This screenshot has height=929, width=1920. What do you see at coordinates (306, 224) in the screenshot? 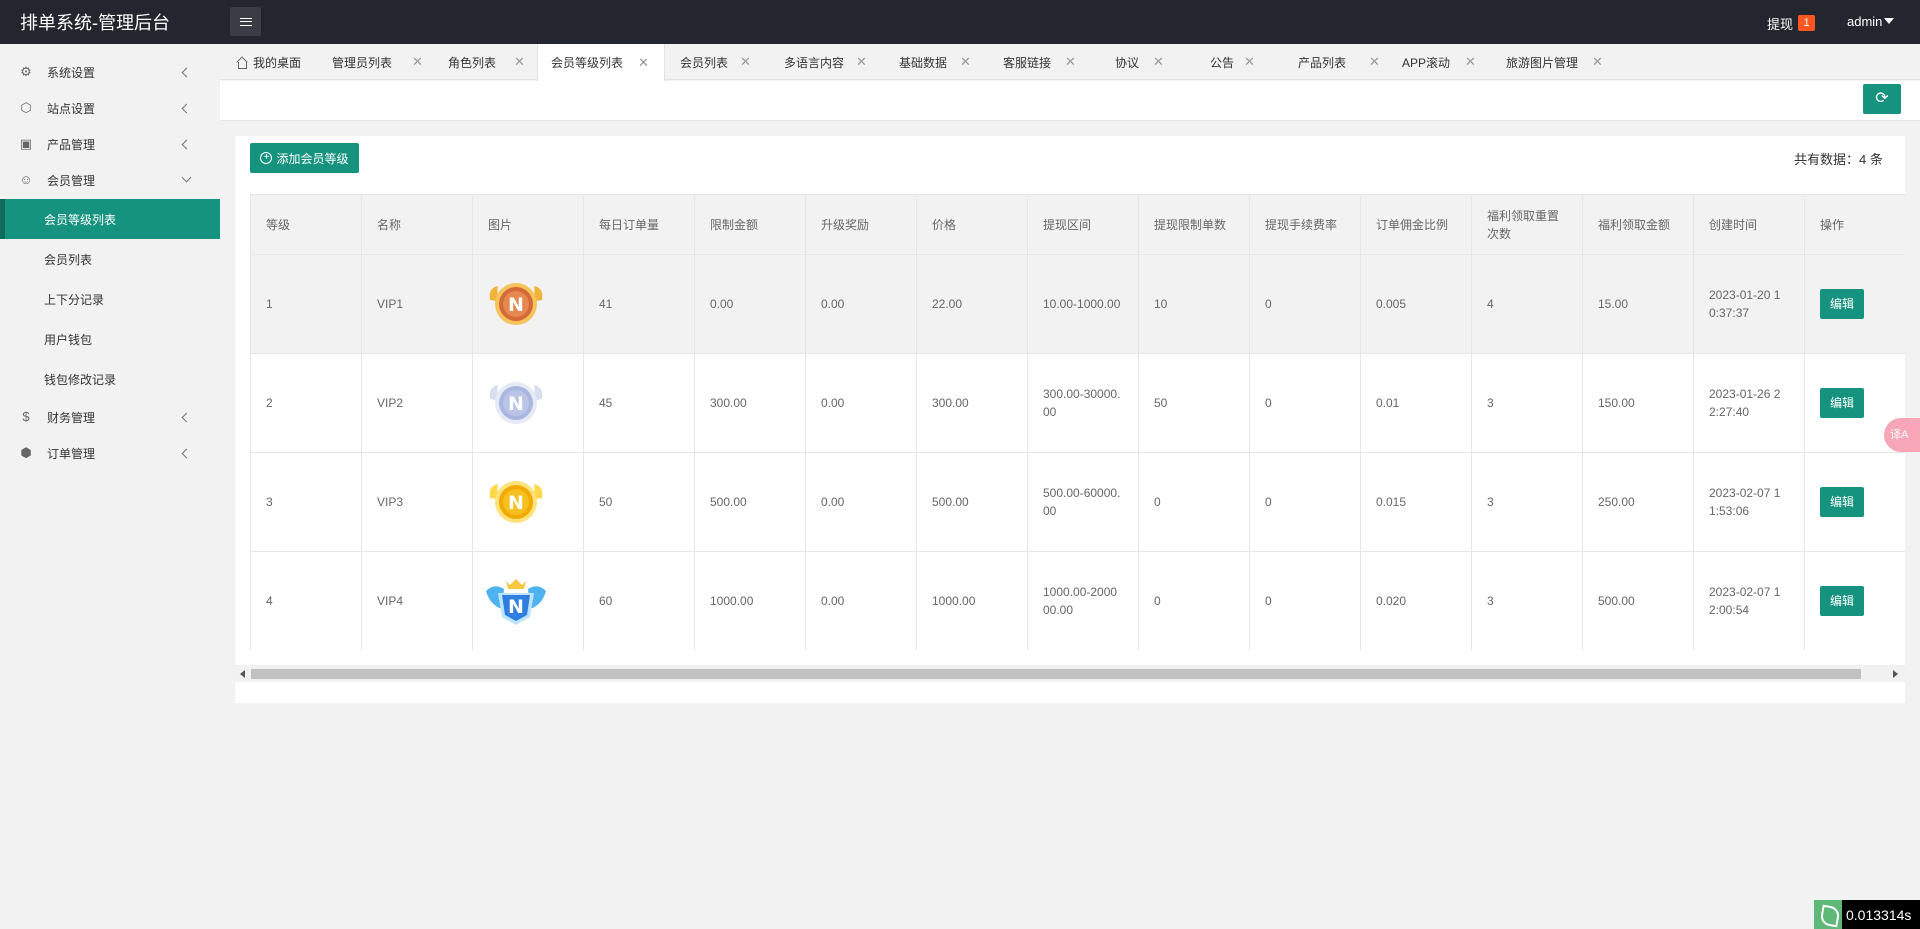
I see `column-header: 等级` at bounding box center [306, 224].